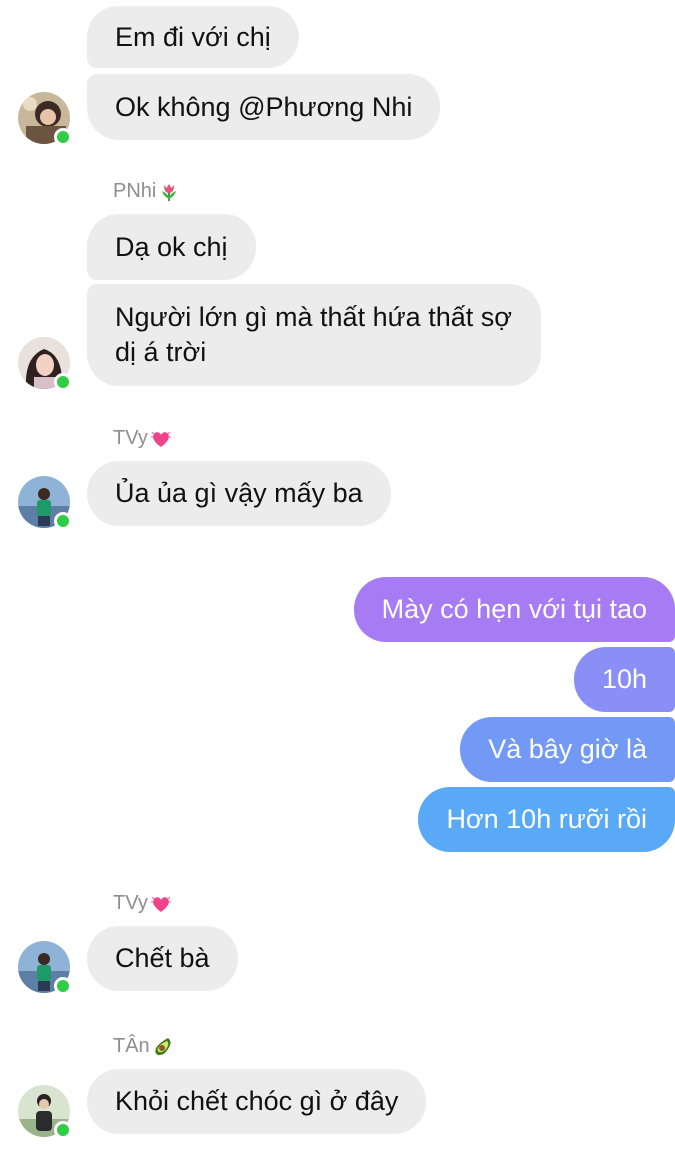 This screenshot has height=1150, width=675. I want to click on message-bubble: Chết bà, so click(162, 958).